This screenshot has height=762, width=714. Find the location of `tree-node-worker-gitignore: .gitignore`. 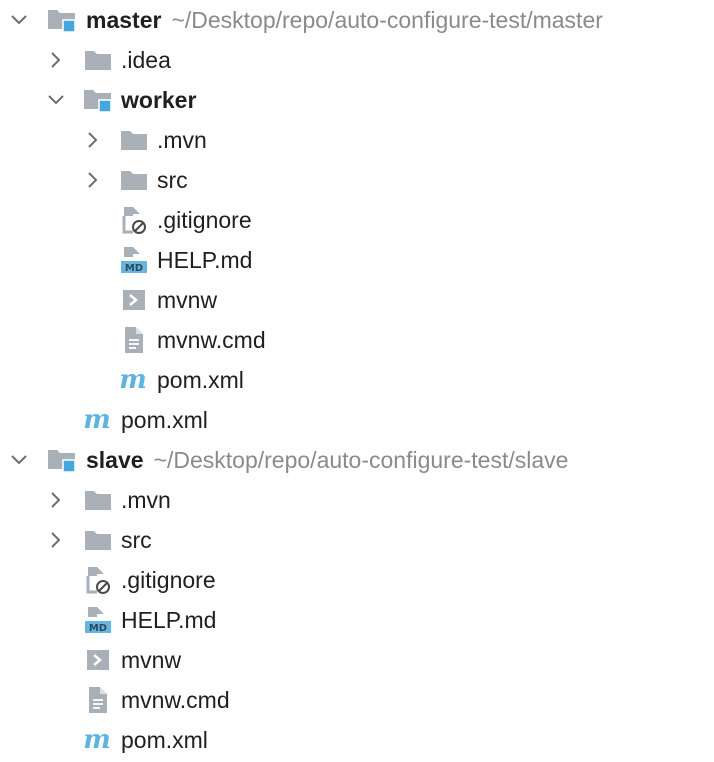

tree-node-worker-gitignore: .gitignore is located at coordinates (357, 220).